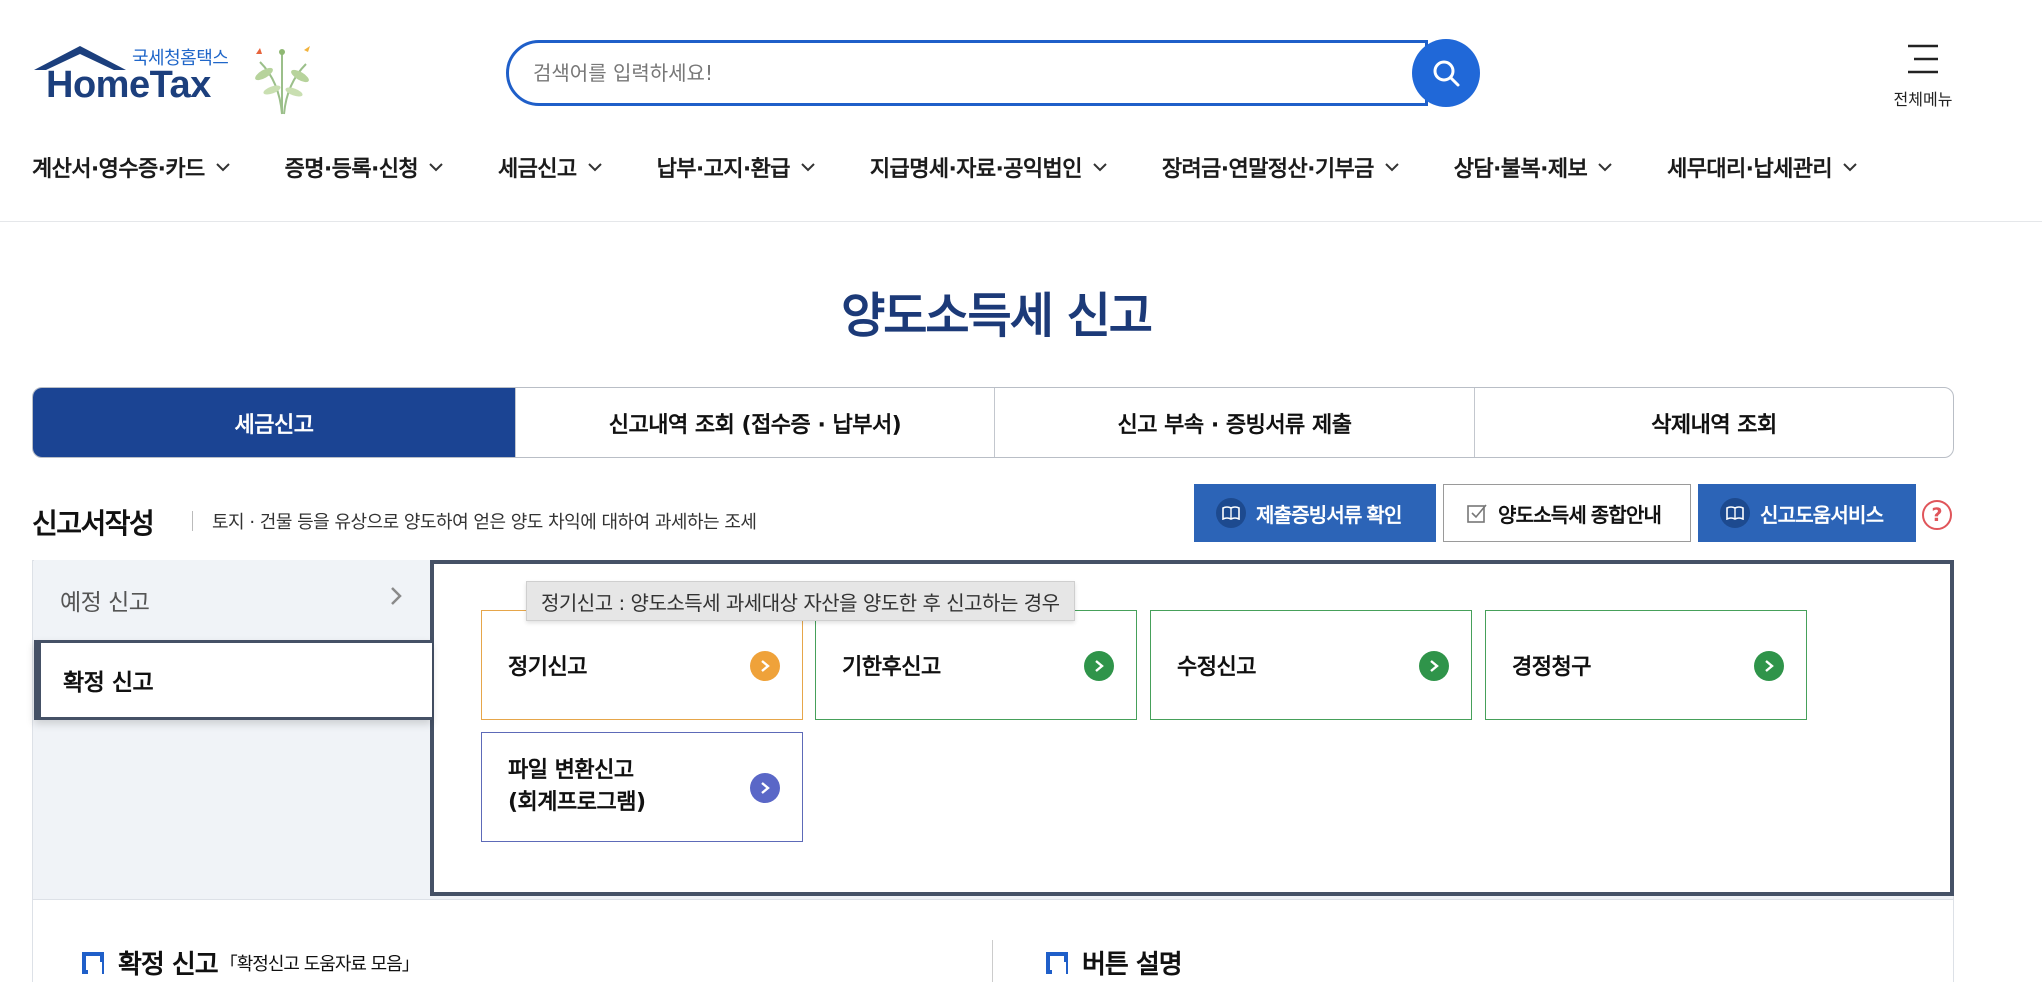 Image resolution: width=2042 pixels, height=982 pixels. I want to click on proof-docs-label: 제출증빙서류 확인, so click(1329, 515).